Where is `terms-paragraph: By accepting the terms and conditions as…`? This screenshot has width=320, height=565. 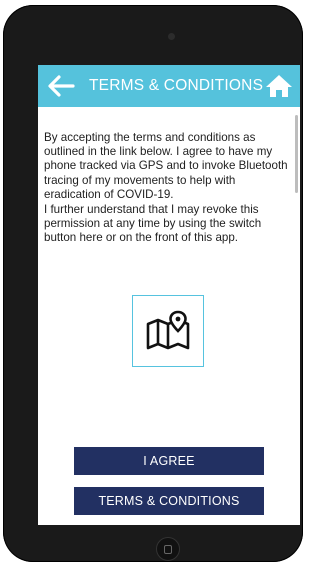
terms-paragraph: By accepting the terms and conditions as… is located at coordinates (166, 166).